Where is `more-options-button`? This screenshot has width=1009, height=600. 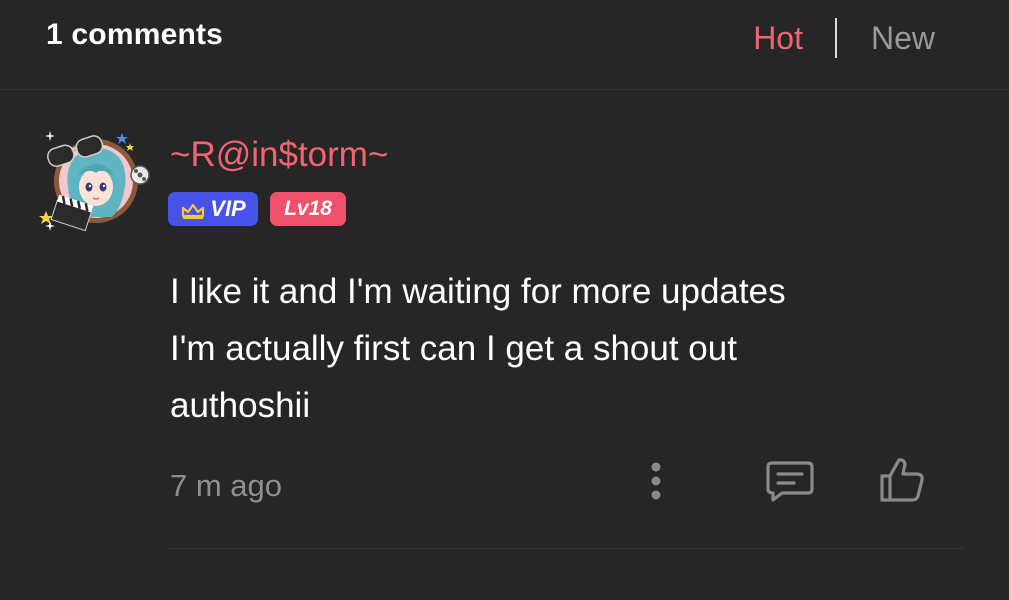
more-options-button is located at coordinates (656, 481).